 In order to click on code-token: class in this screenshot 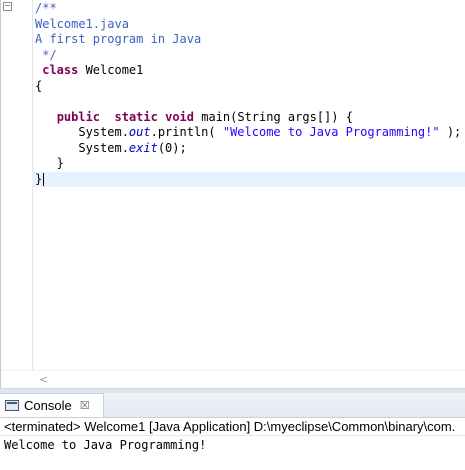, I will do `click(60, 70)`.